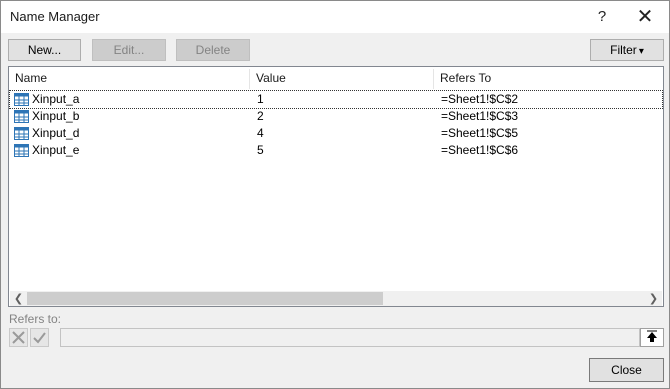 This screenshot has height=389, width=670. Describe the element at coordinates (35, 319) in the screenshot. I see `refers-to-label: Refers to:` at that location.